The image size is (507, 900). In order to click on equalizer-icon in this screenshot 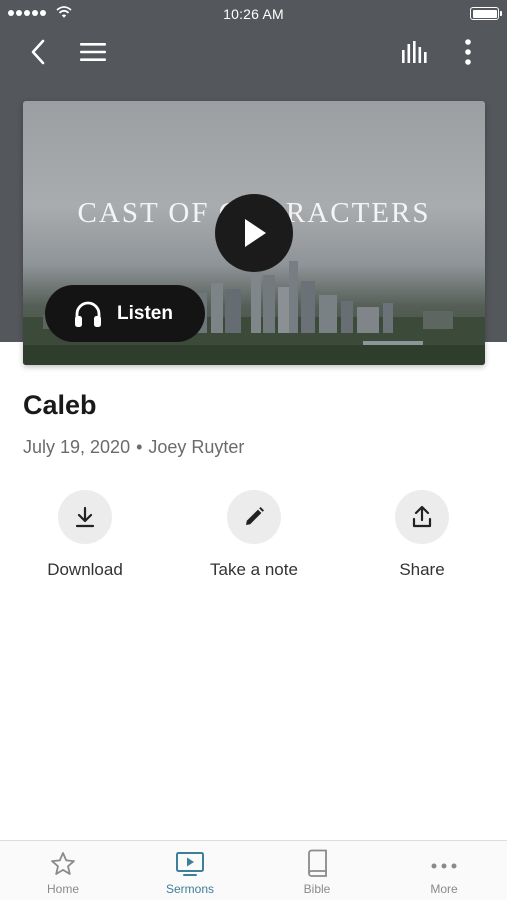, I will do `click(414, 52)`.